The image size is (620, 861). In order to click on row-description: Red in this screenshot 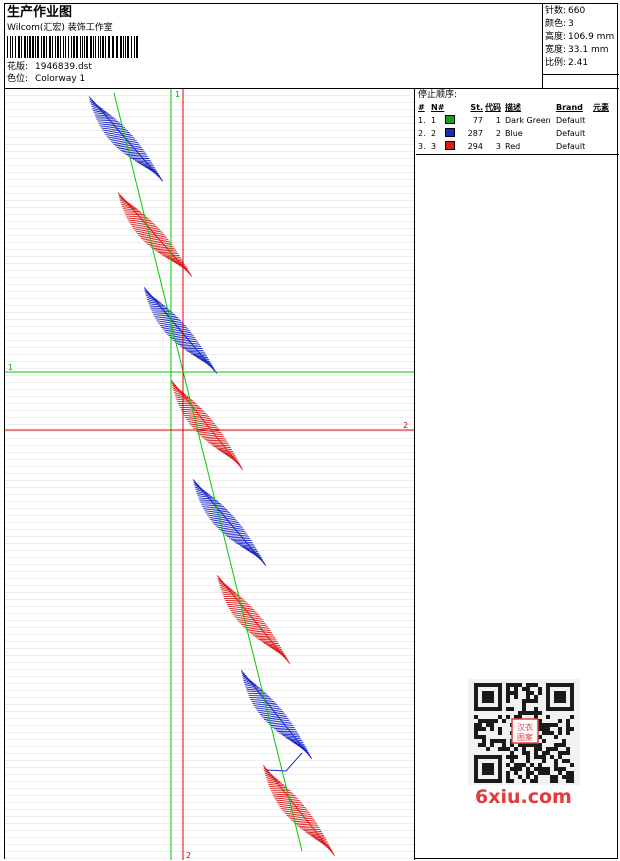, I will do `click(513, 146)`.